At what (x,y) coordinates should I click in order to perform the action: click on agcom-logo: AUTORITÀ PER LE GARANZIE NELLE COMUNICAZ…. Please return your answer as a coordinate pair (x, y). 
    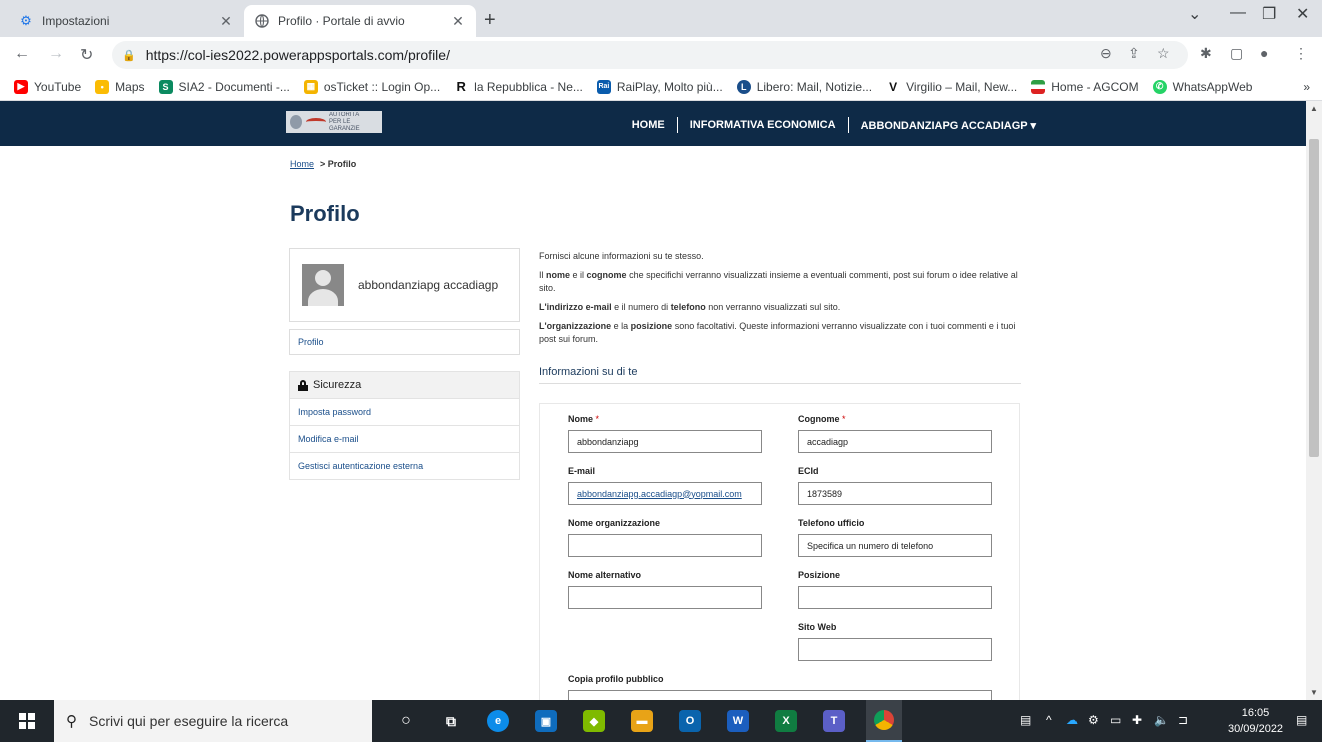
    Looking at the image, I should click on (334, 122).